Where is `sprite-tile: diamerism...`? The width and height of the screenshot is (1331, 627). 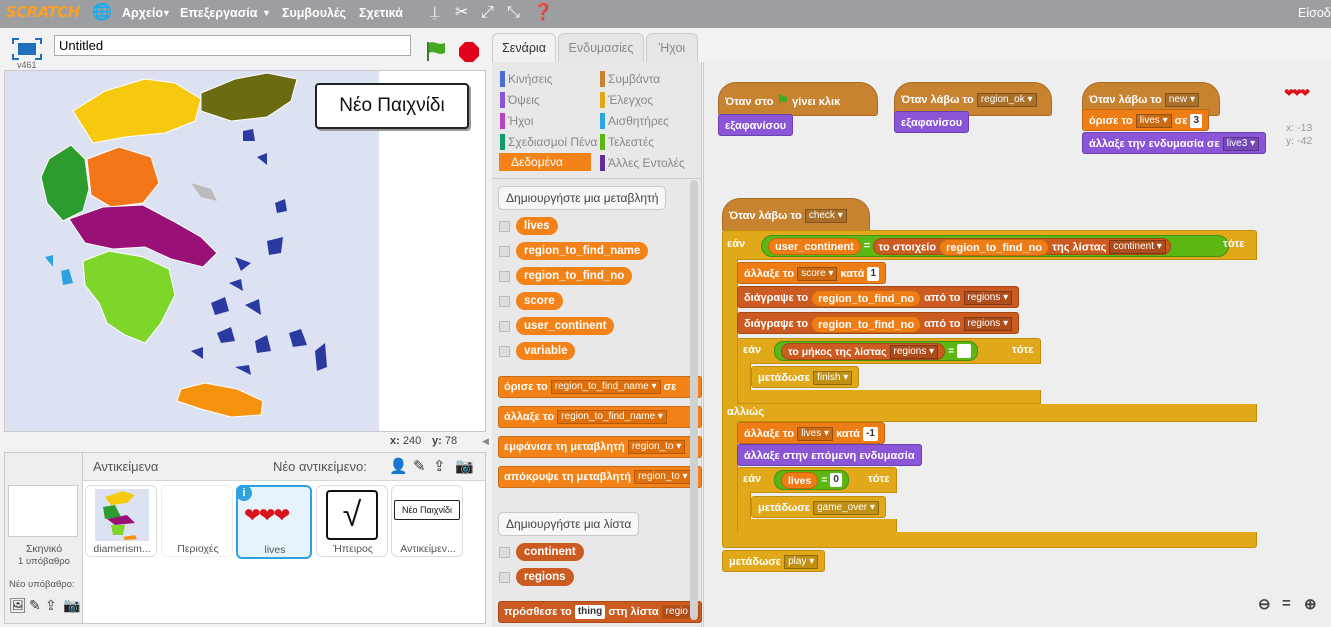
sprite-tile: diamerism... is located at coordinates (121, 521).